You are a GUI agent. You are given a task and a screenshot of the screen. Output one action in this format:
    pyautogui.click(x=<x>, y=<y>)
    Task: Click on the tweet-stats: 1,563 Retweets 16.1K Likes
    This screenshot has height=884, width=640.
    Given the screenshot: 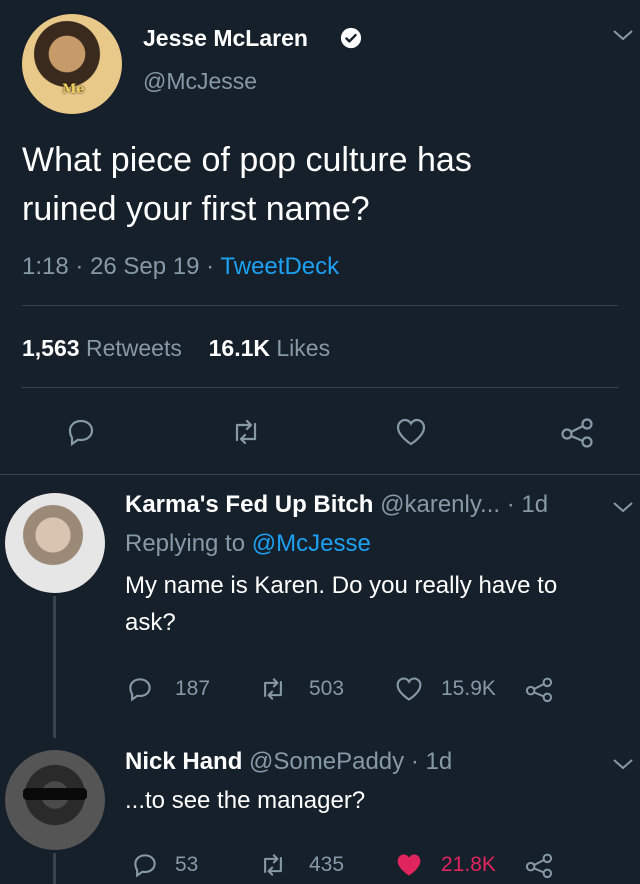 What is the action you would take?
    pyautogui.click(x=176, y=348)
    